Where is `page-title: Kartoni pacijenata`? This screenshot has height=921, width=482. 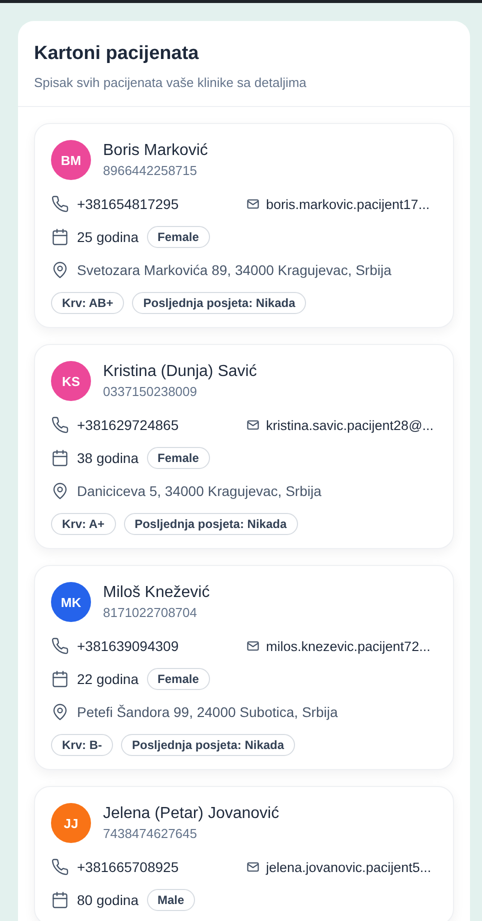 page-title: Kartoni pacijenata is located at coordinates (117, 54).